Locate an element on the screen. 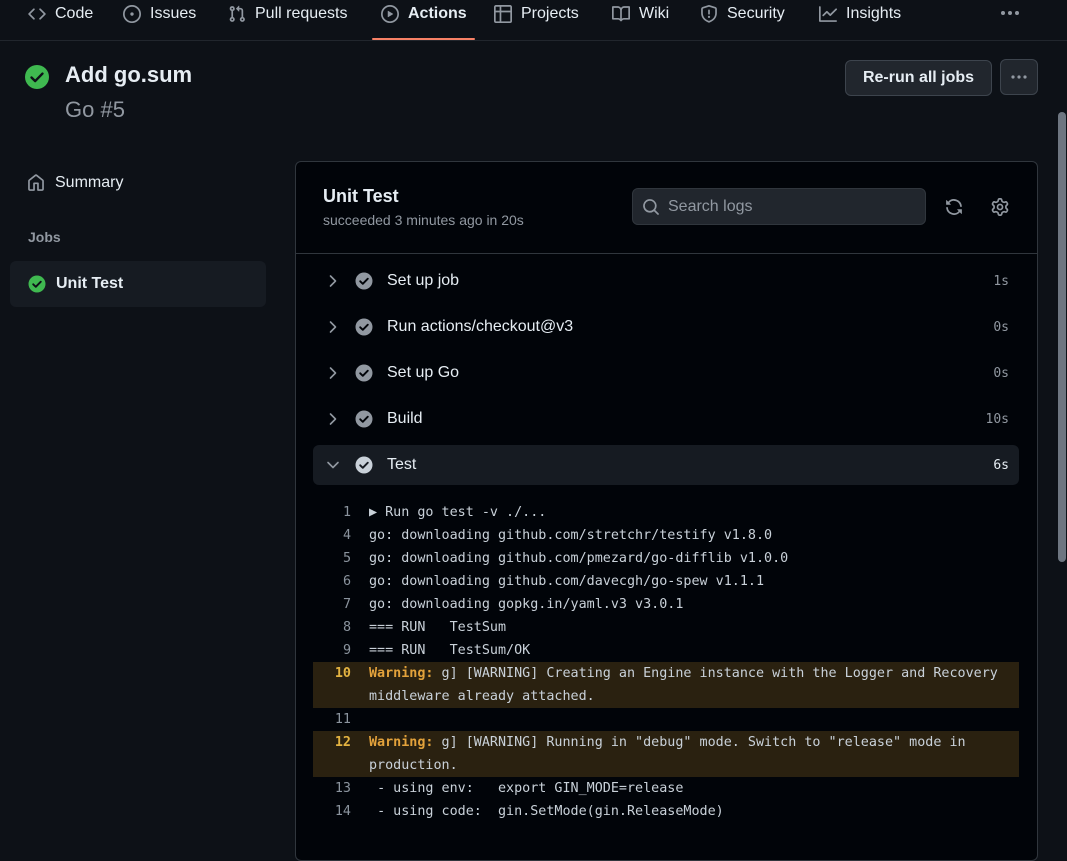  graph-icon is located at coordinates (828, 14).